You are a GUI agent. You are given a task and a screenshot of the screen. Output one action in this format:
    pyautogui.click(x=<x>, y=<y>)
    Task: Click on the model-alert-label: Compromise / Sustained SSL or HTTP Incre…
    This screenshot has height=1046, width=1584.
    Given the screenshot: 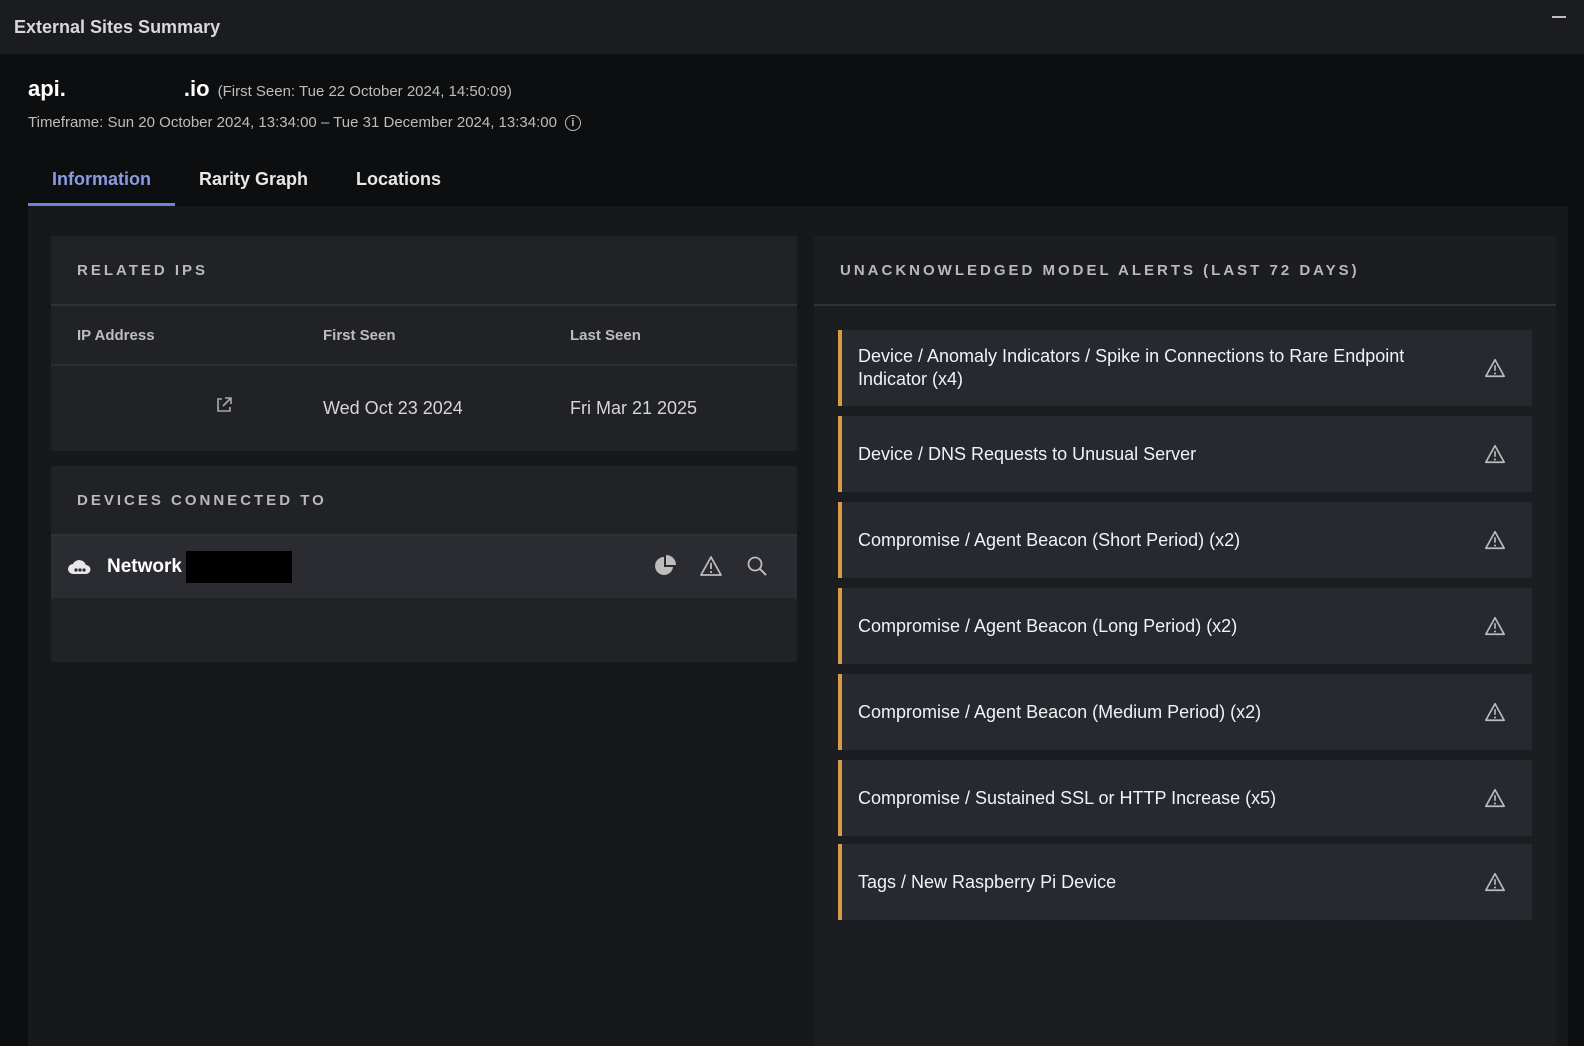 What is the action you would take?
    pyautogui.click(x=1067, y=797)
    